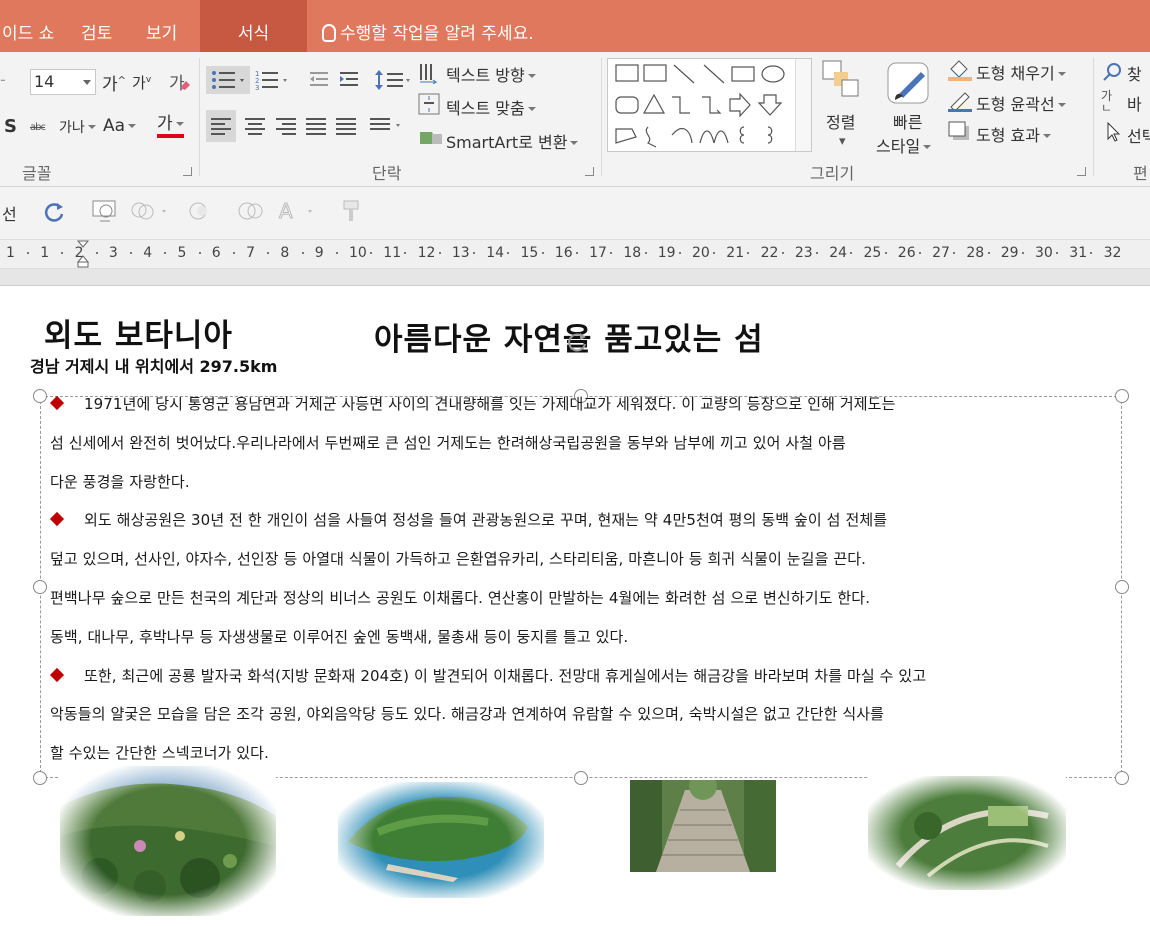 Image resolution: width=1150 pixels, height=926 pixels. What do you see at coordinates (170, 126) in the screenshot?
I see `font-color-button: 가` at bounding box center [170, 126].